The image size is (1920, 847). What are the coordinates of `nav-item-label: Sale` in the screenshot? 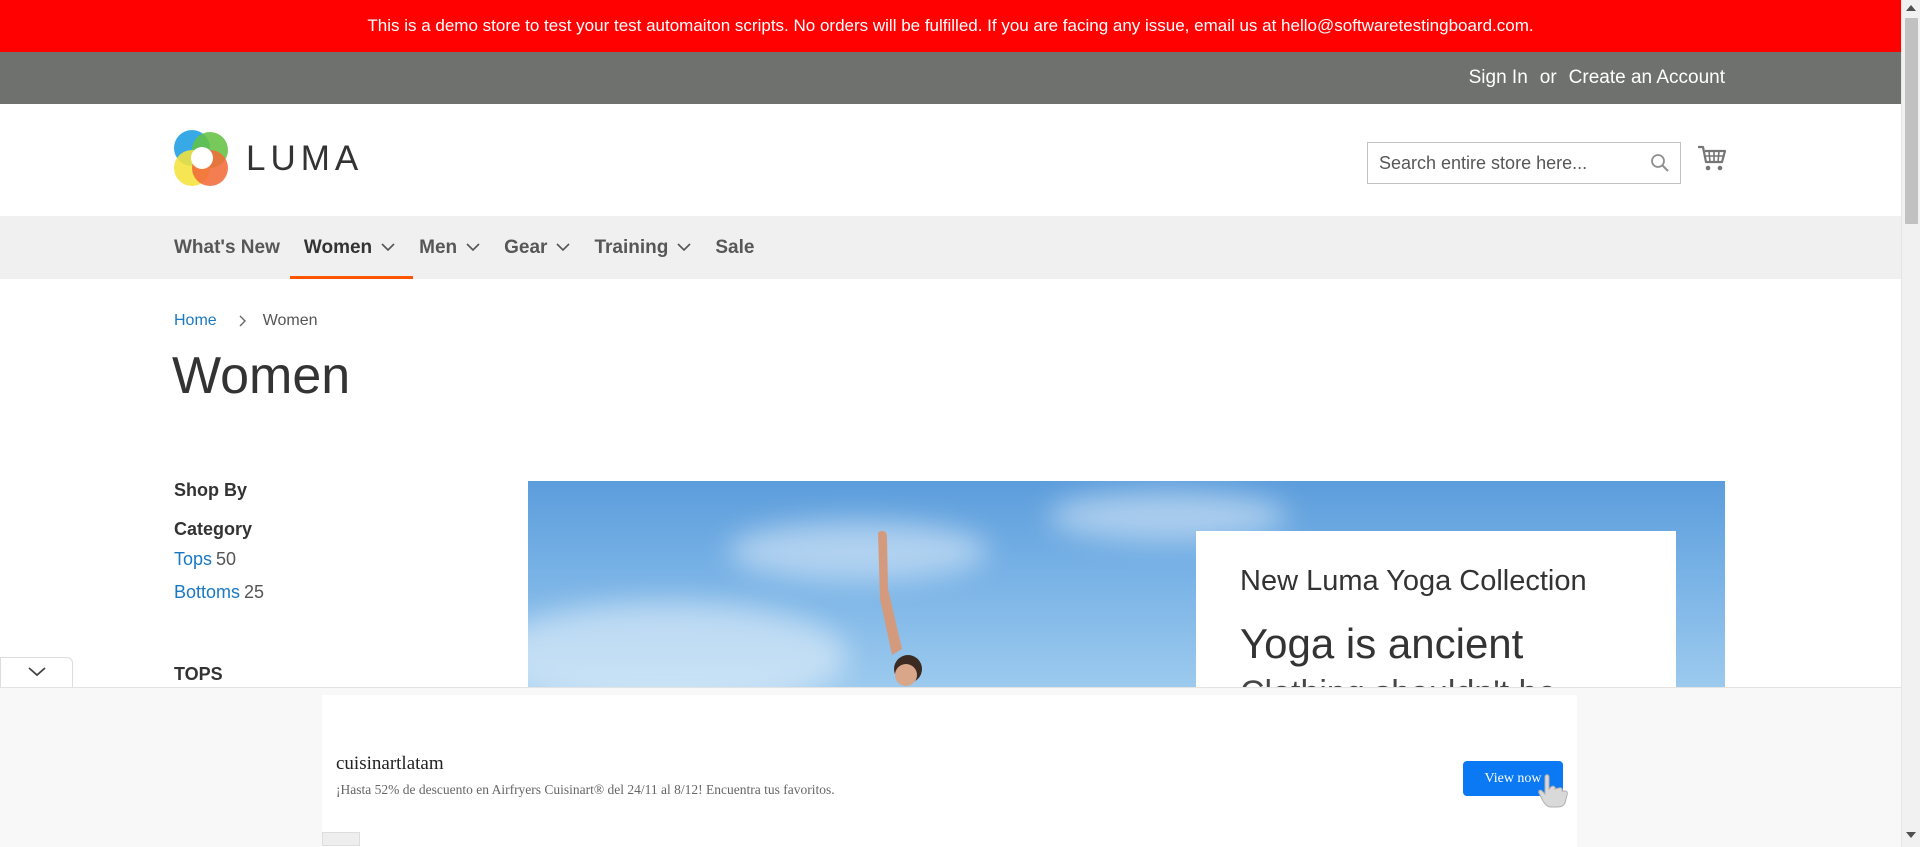 It's located at (735, 247).